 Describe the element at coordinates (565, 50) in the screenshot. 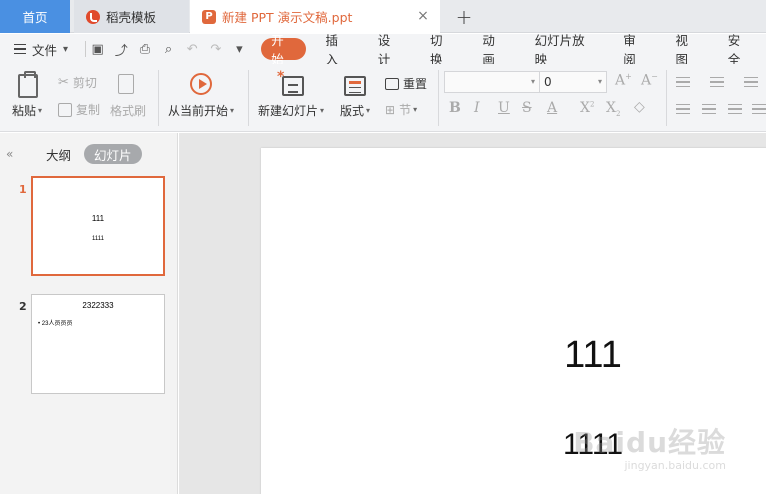

I see `tab-slideshow: 幻灯片放映` at that location.